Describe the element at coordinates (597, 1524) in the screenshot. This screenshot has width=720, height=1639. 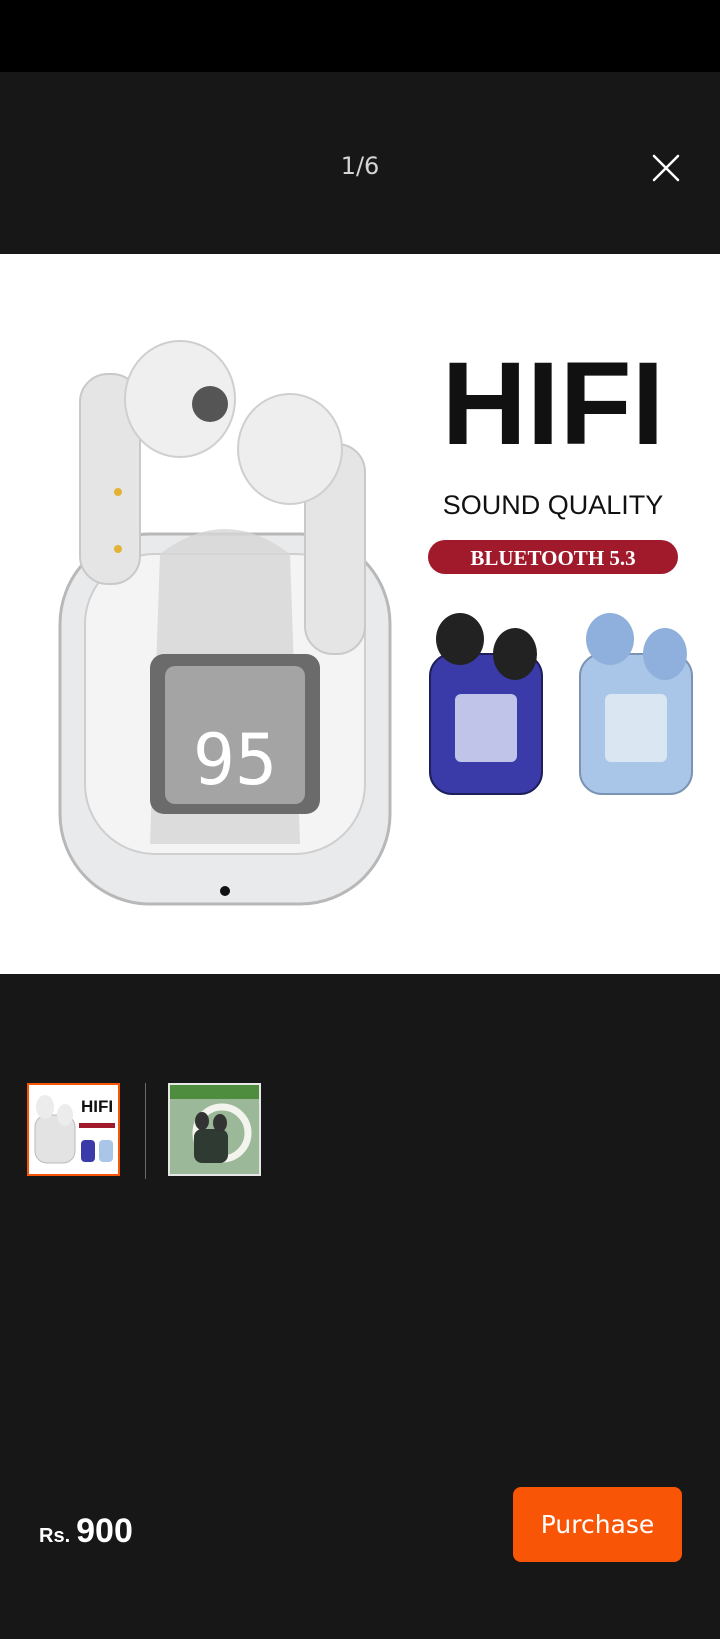
I see `purchase-button: Purchase` at that location.